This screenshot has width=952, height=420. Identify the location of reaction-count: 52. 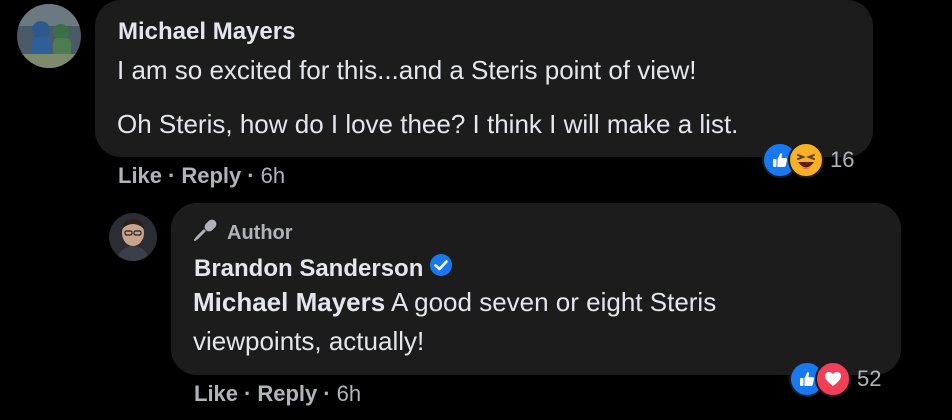
(869, 379).